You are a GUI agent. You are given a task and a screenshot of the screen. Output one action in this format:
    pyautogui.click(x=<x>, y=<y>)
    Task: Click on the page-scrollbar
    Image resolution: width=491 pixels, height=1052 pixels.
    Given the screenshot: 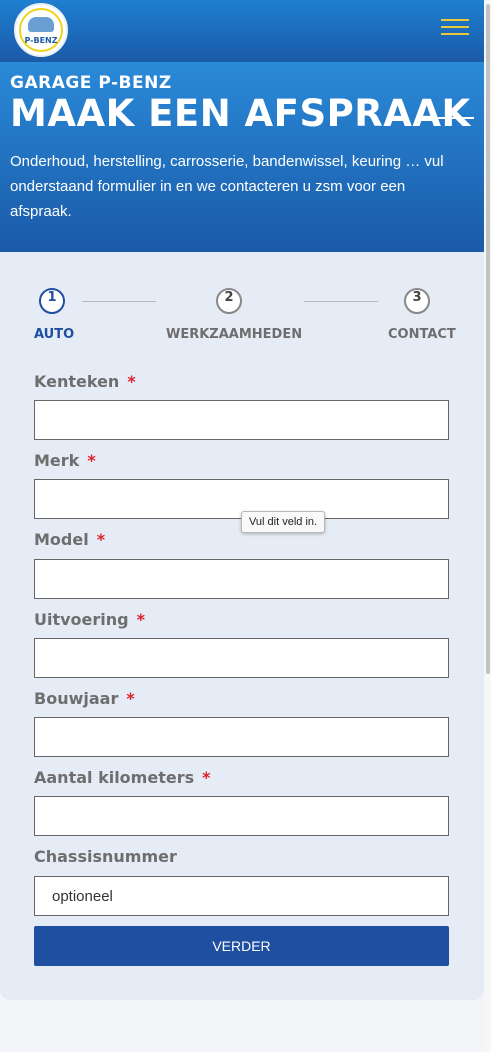 What is the action you would take?
    pyautogui.click(x=488, y=526)
    